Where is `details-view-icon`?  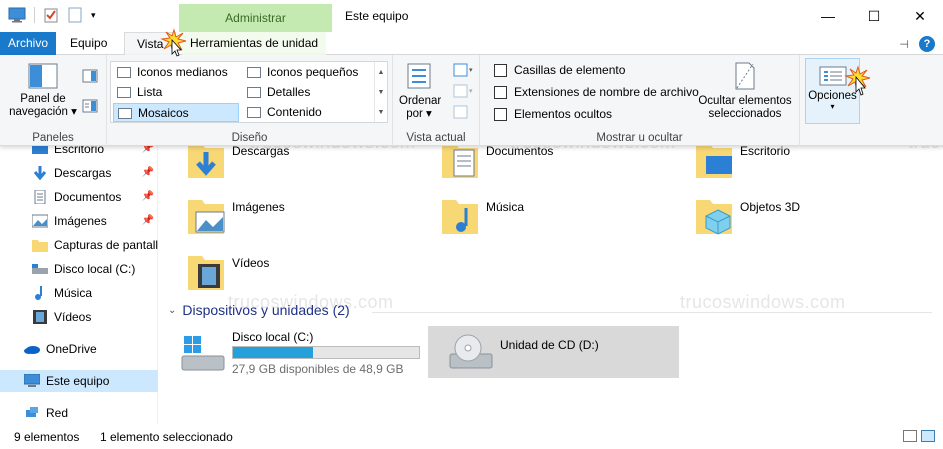 details-view-icon is located at coordinates (910, 436).